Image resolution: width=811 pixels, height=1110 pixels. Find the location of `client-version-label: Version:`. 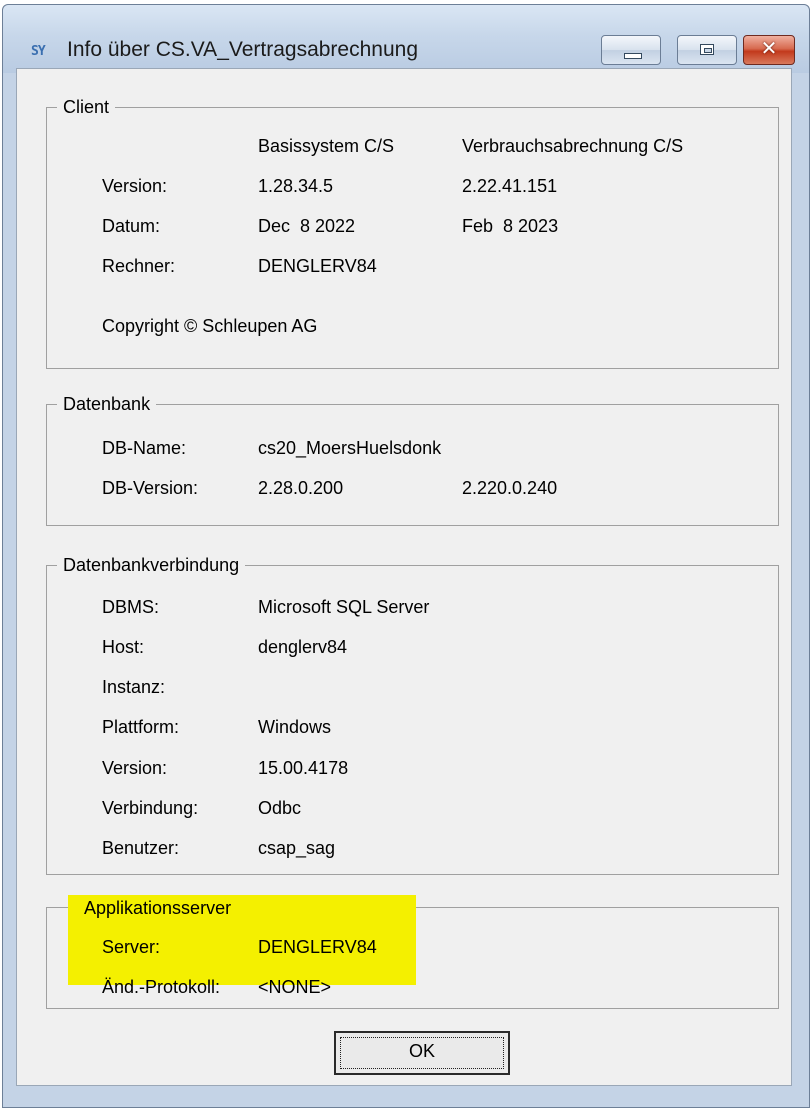

client-version-label: Version: is located at coordinates (135, 186).